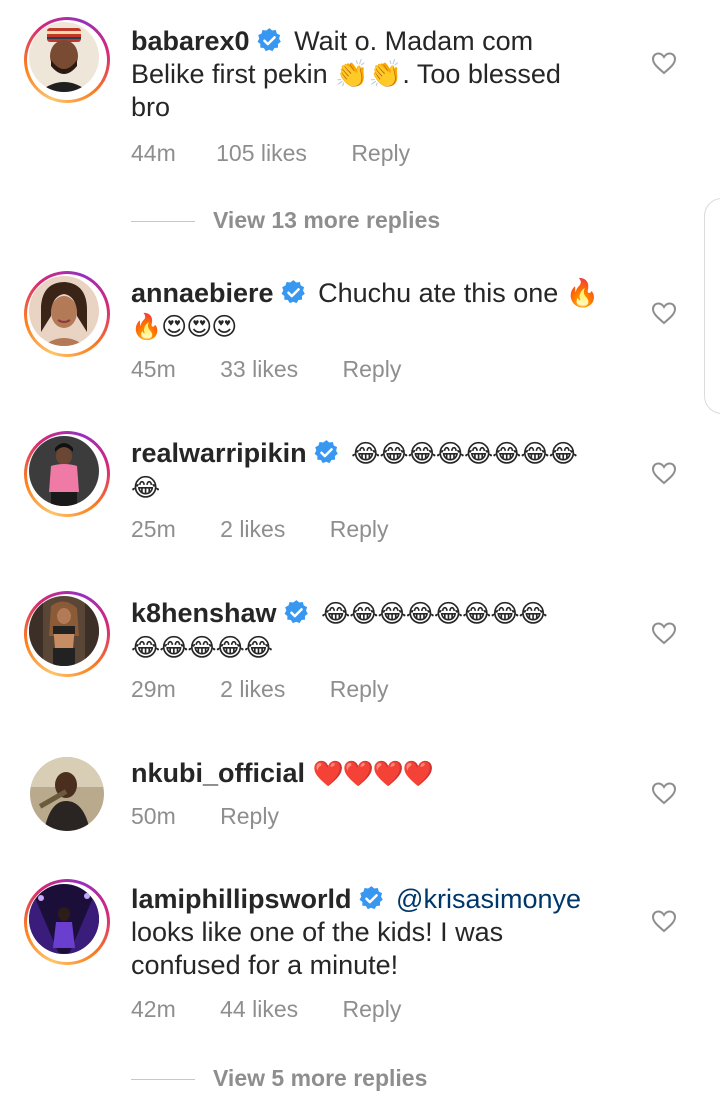 The width and height of the screenshot is (720, 1099). Describe the element at coordinates (346, 74) in the screenshot. I see `comment-body: Belike first pekin 👏👏. Too blessed` at that location.